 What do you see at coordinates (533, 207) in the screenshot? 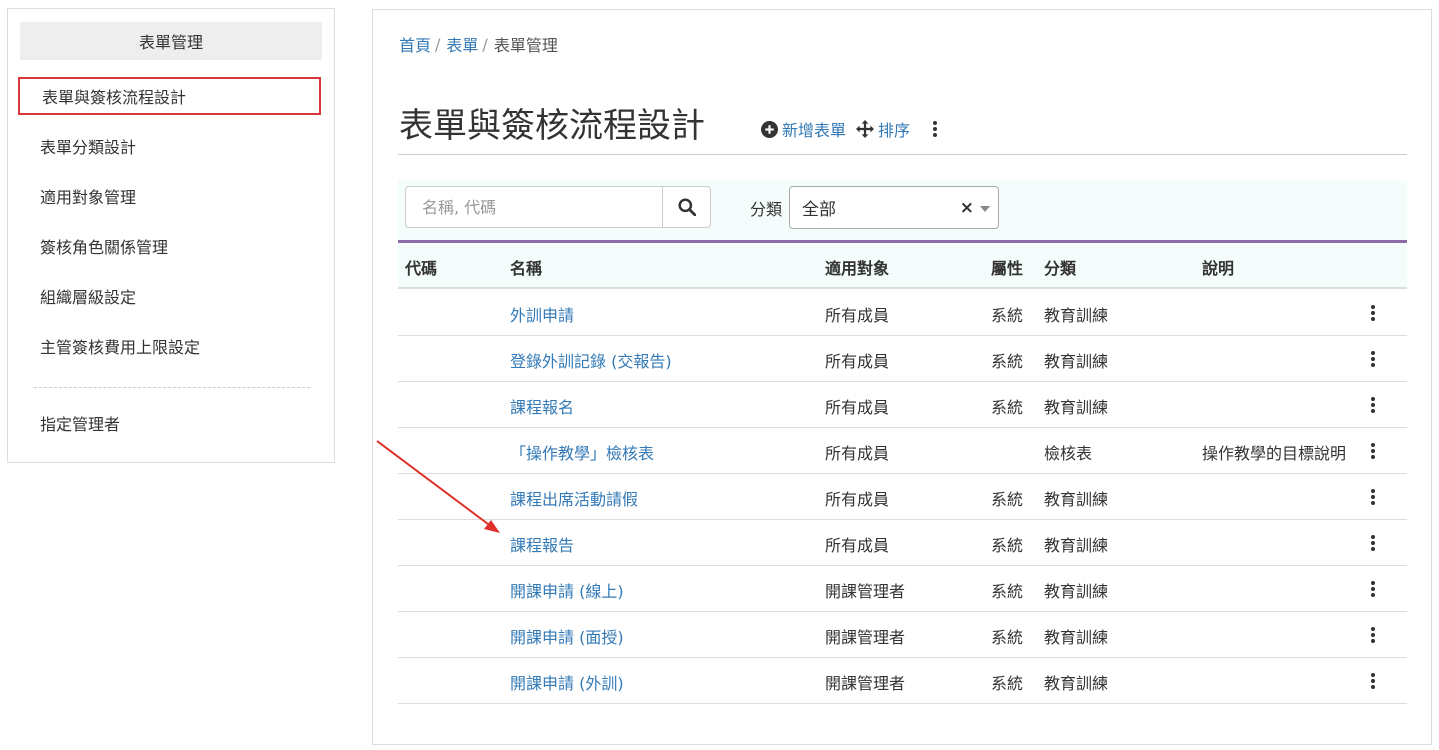
I see `search-input` at bounding box center [533, 207].